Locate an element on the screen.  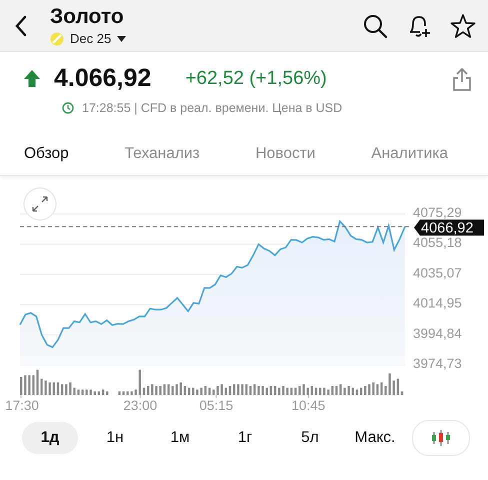
share-icon is located at coordinates (462, 78).